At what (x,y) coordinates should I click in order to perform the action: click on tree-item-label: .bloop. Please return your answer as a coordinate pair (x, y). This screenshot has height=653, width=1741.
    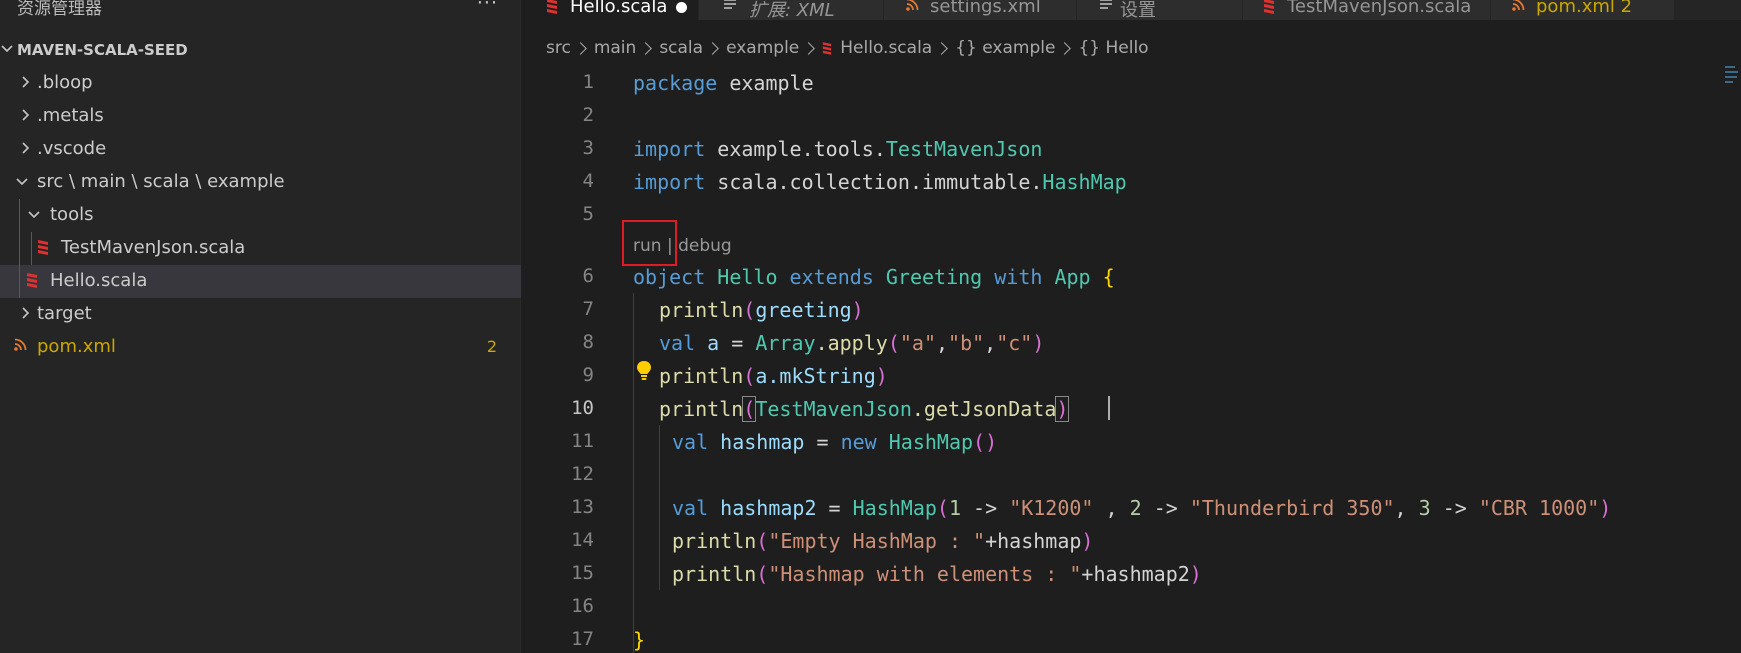
    Looking at the image, I should click on (65, 82).